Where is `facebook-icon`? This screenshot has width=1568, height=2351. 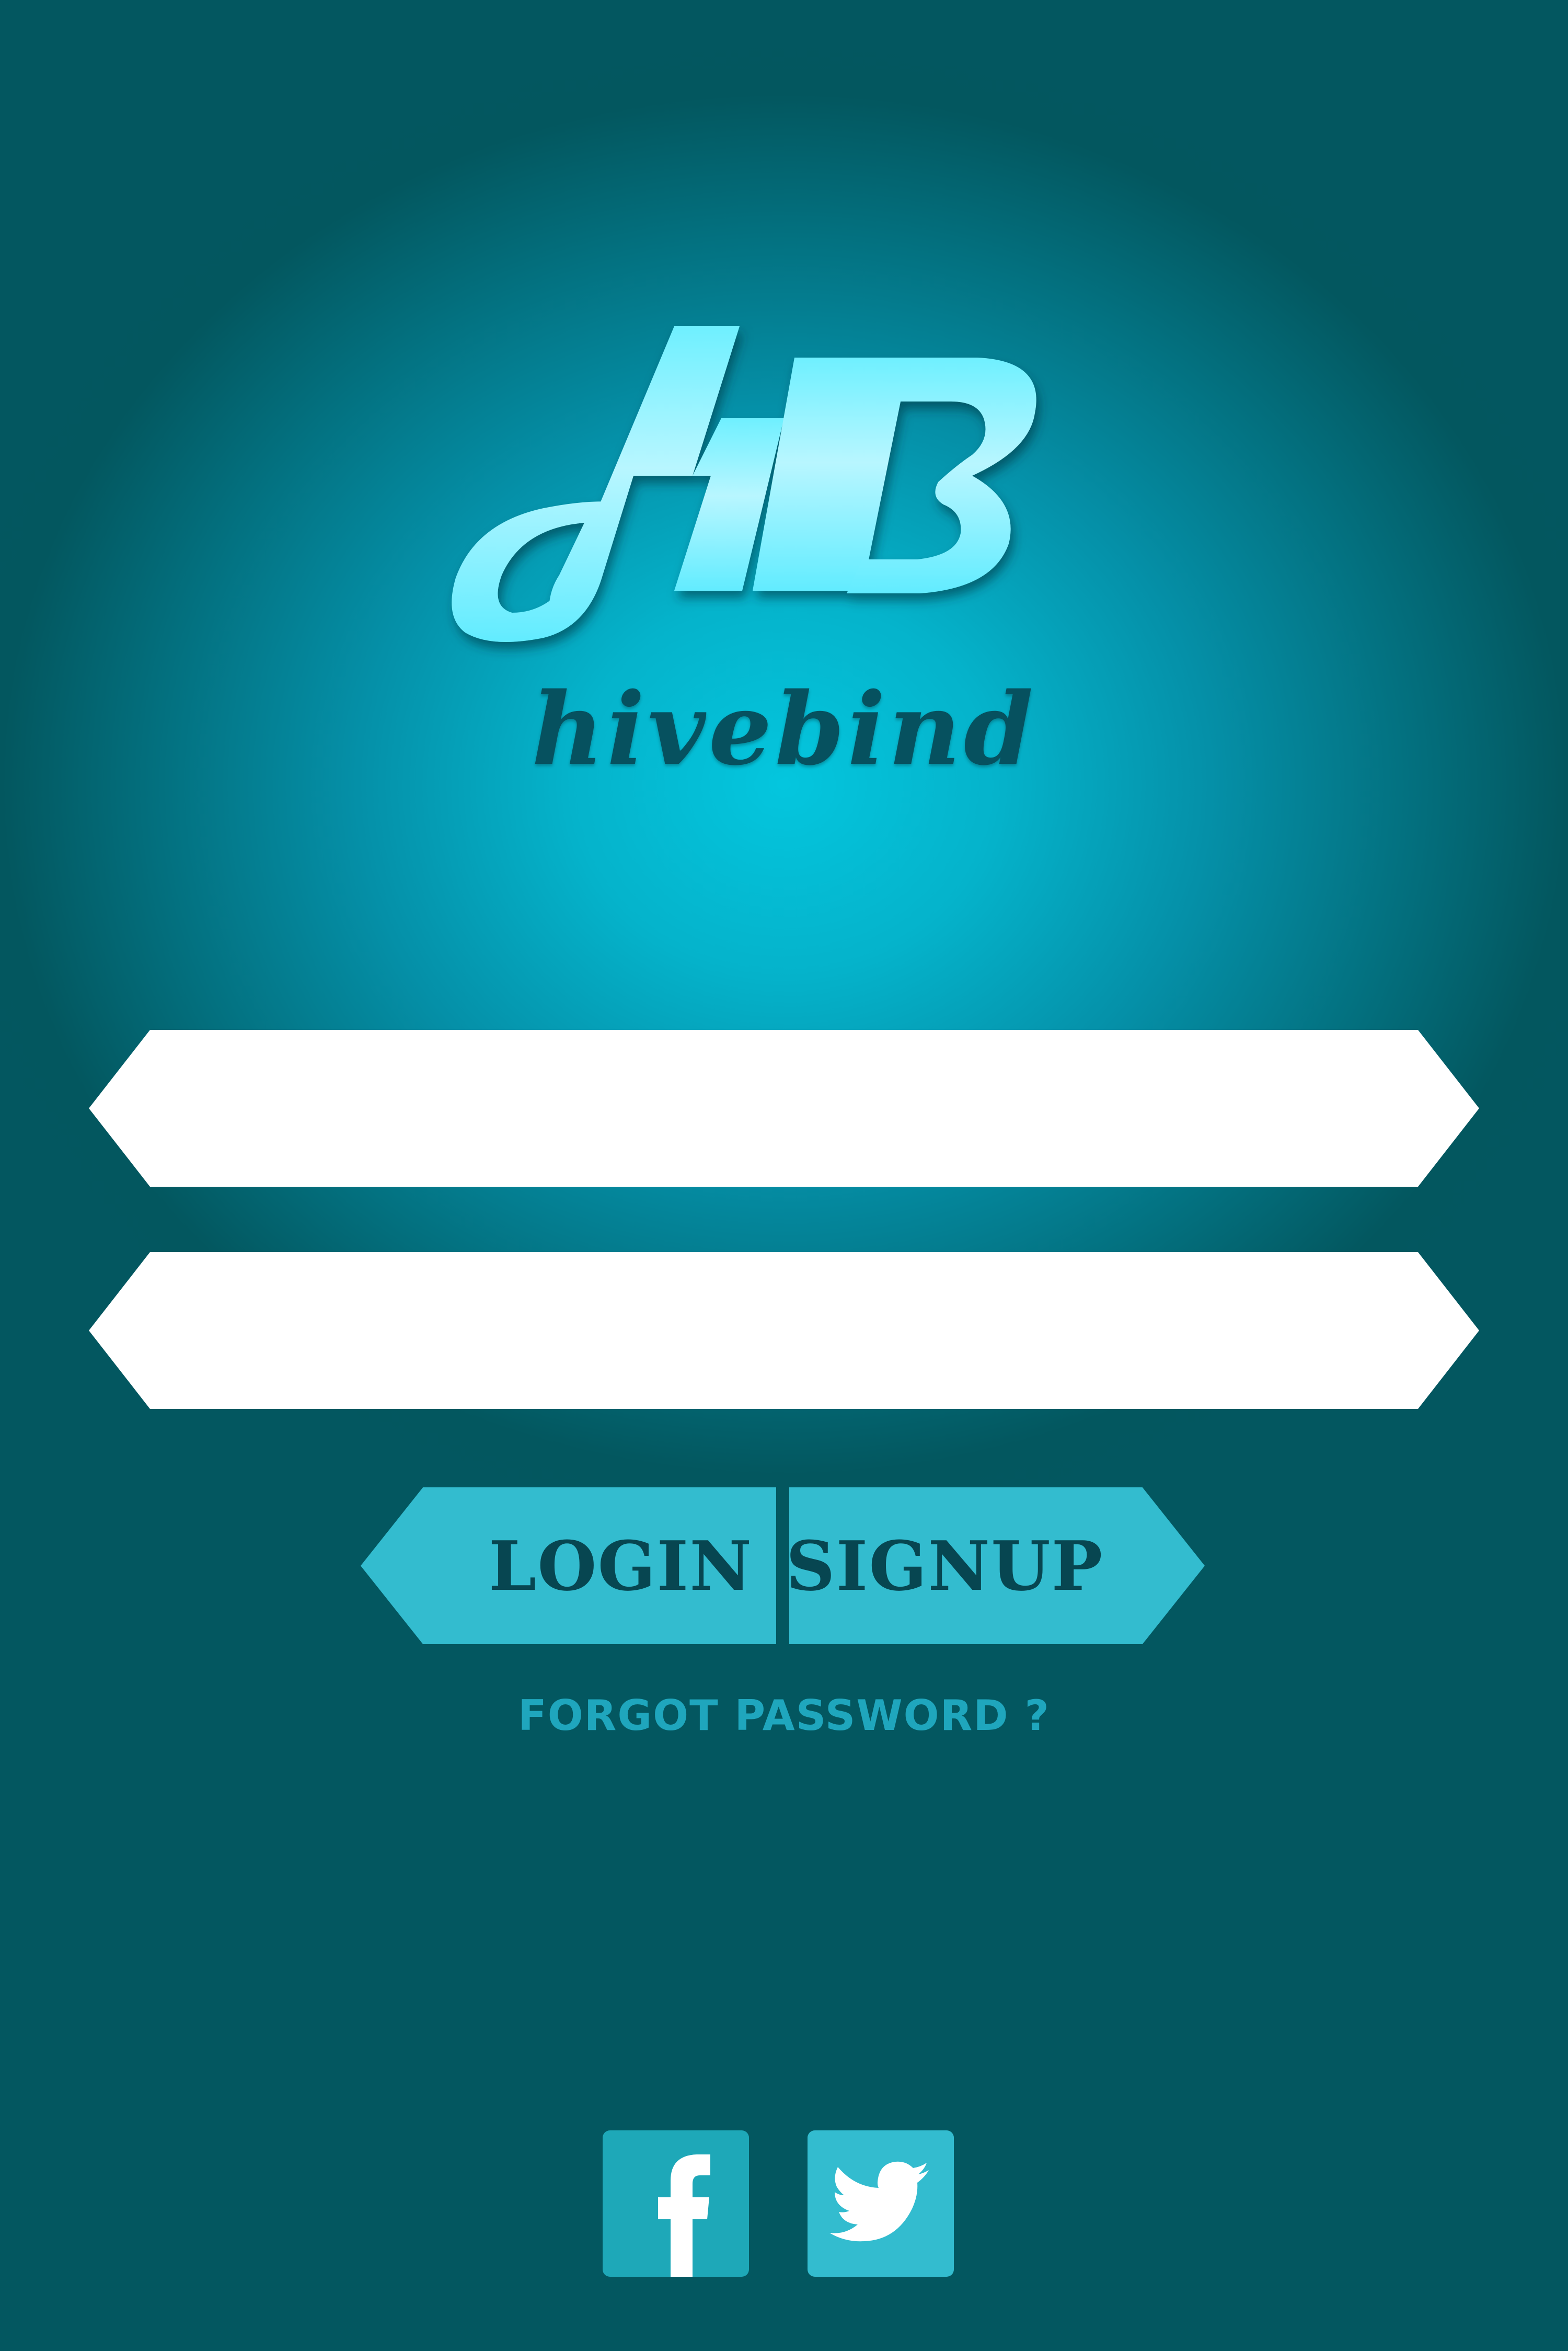 facebook-icon is located at coordinates (684, 2215).